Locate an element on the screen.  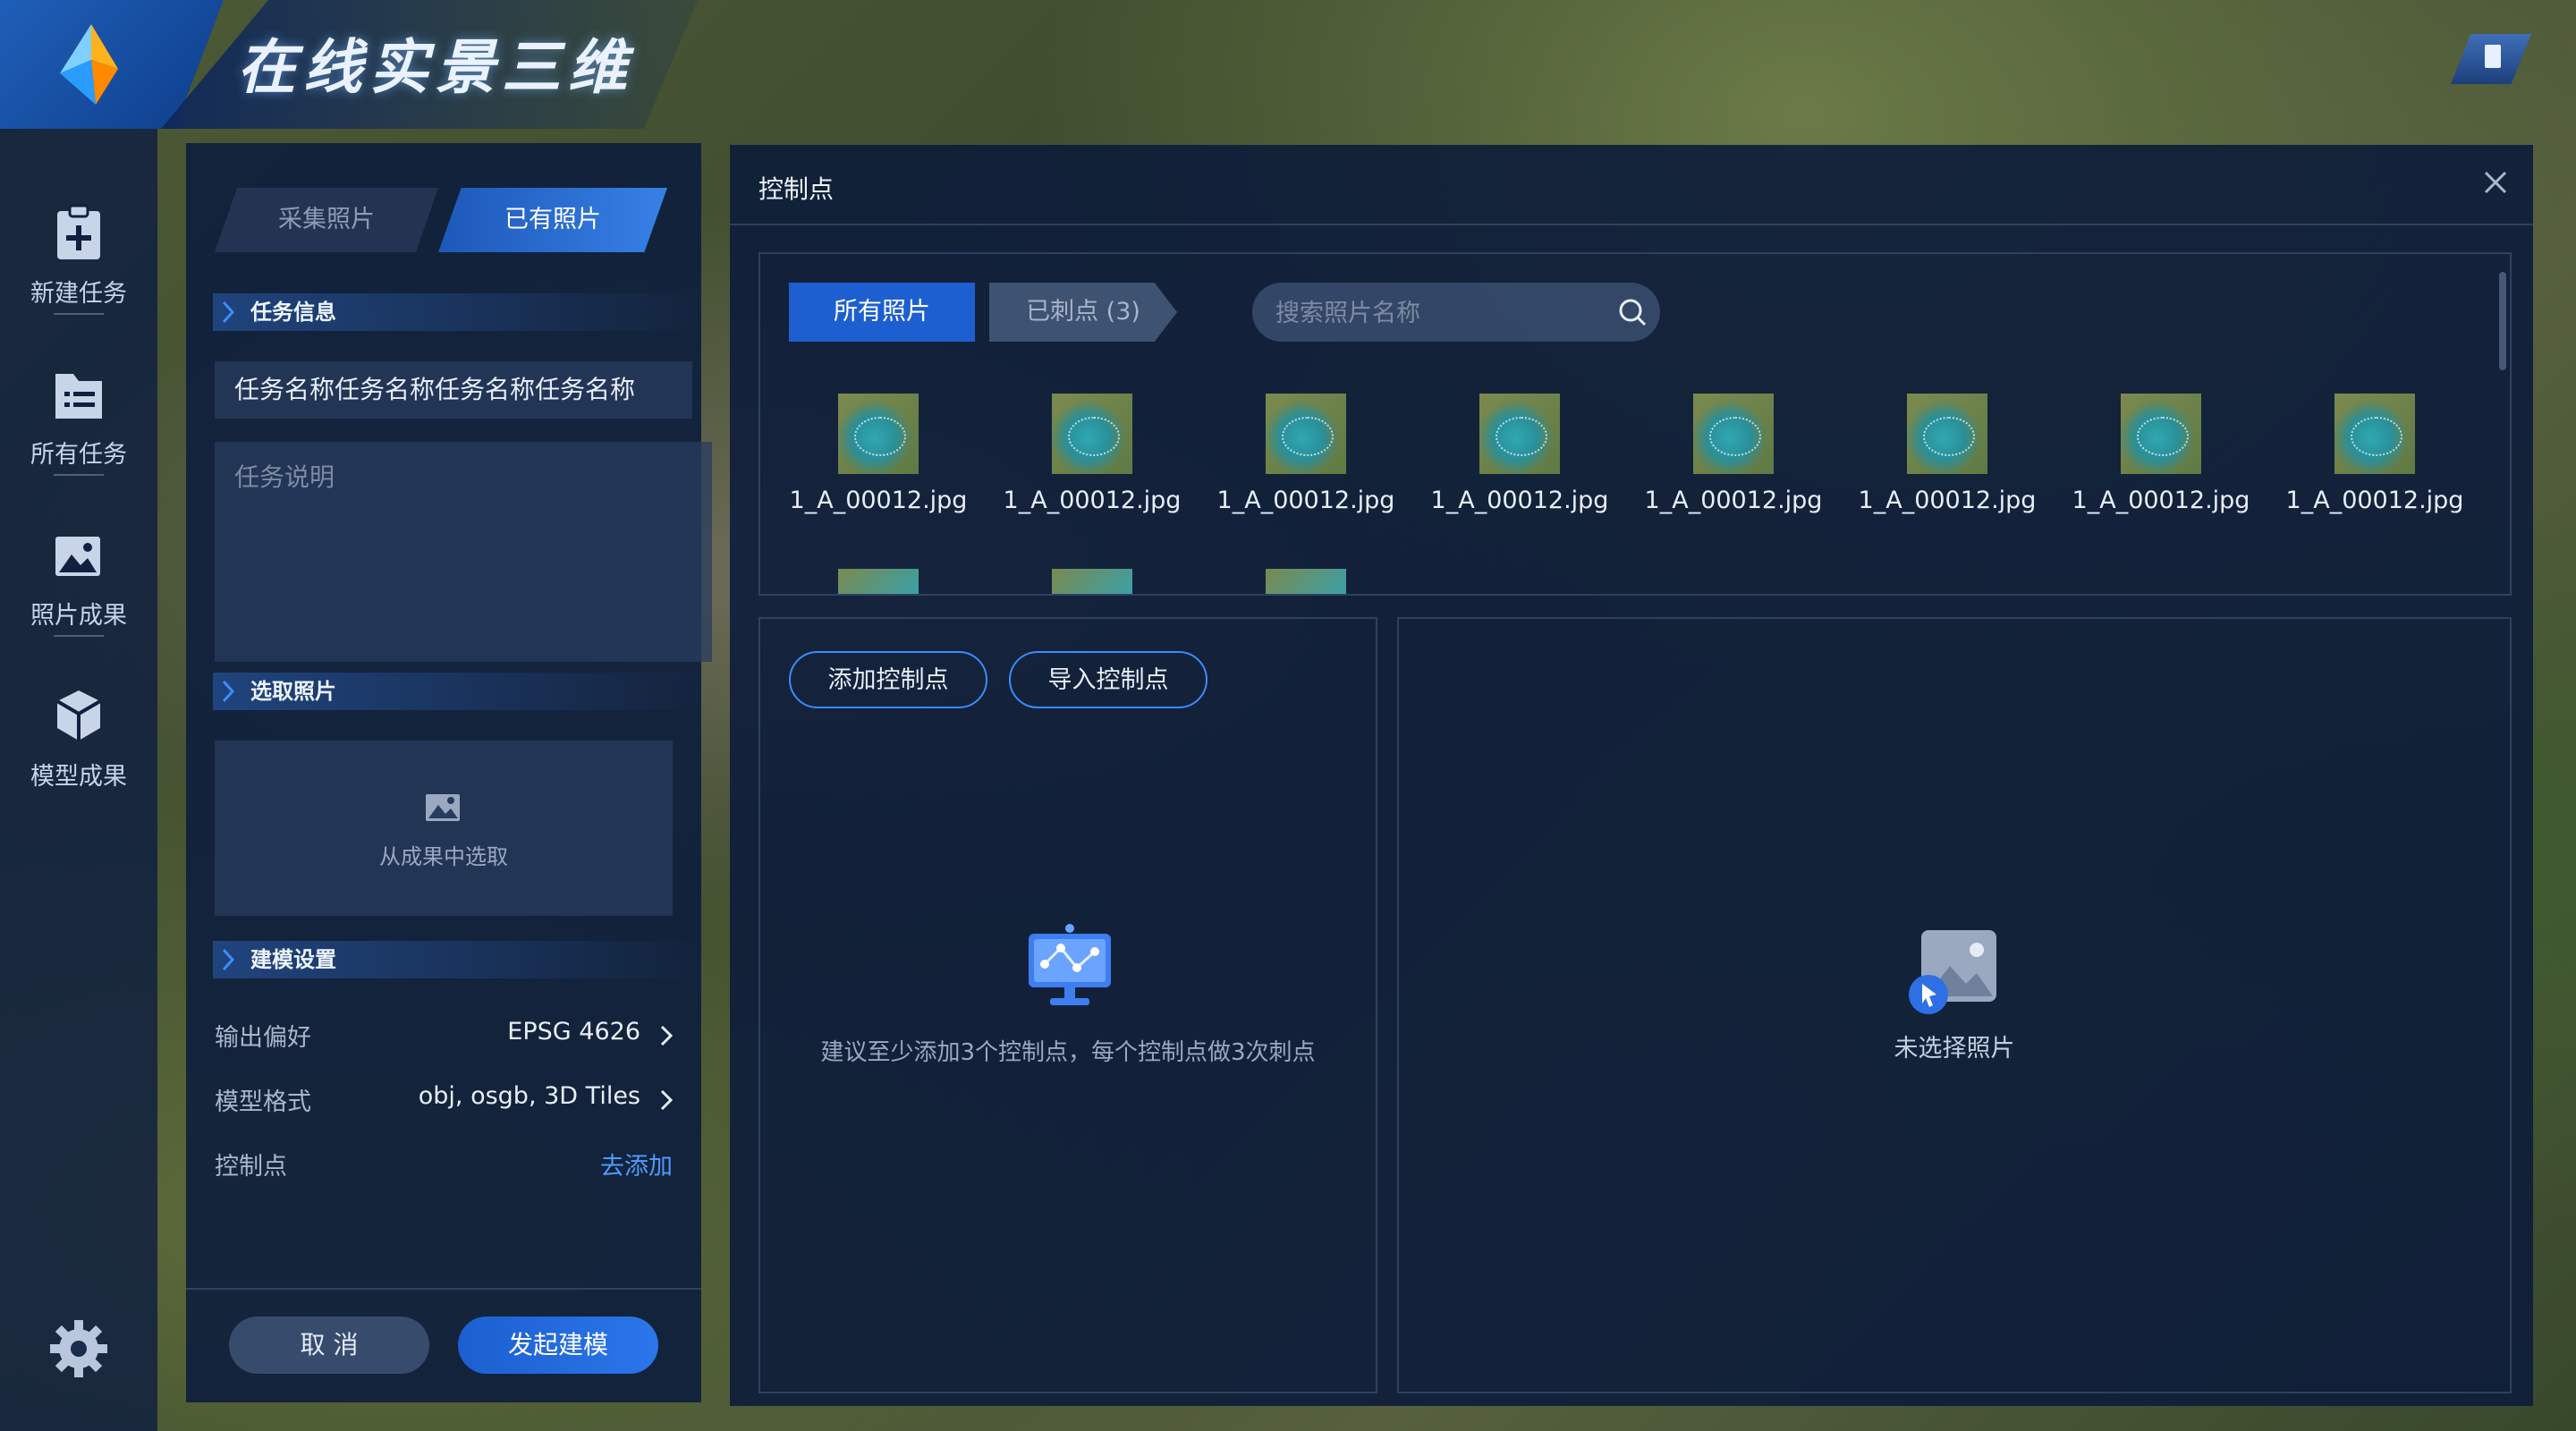
output-preference-value: EPSG 4626 is located at coordinates (573, 1032).